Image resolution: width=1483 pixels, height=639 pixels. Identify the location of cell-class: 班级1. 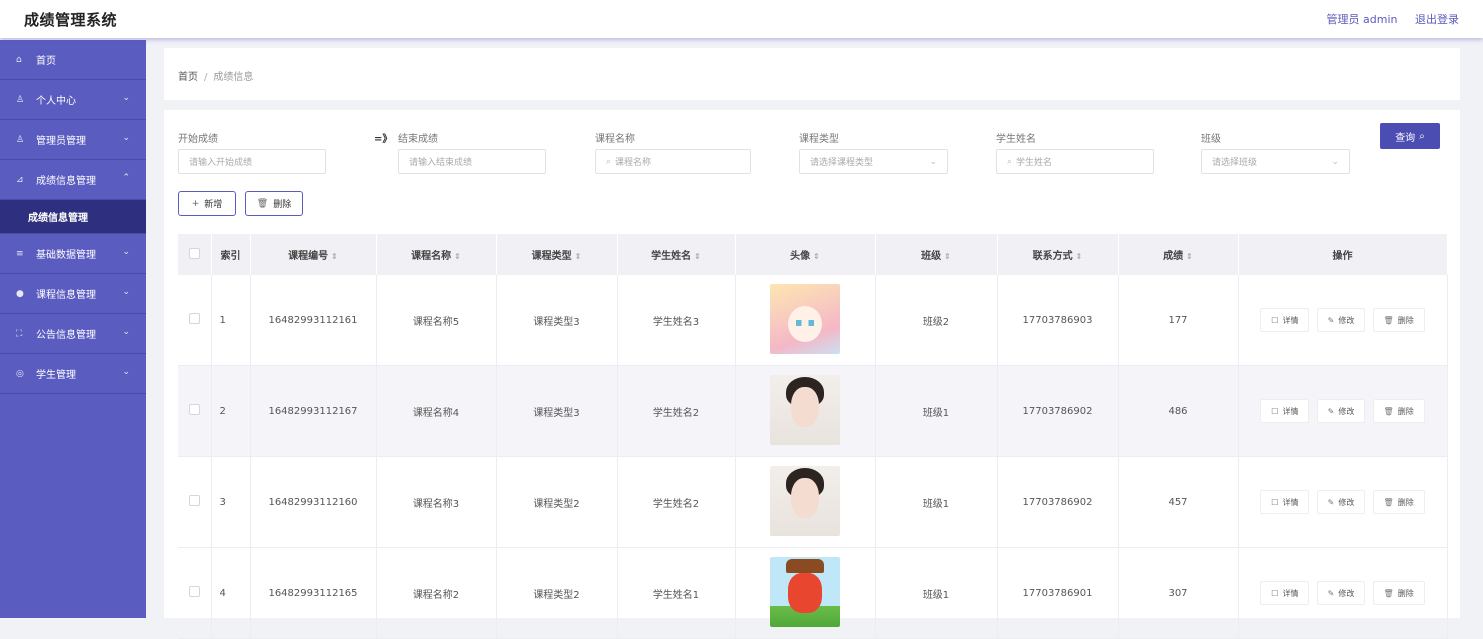
(936, 593).